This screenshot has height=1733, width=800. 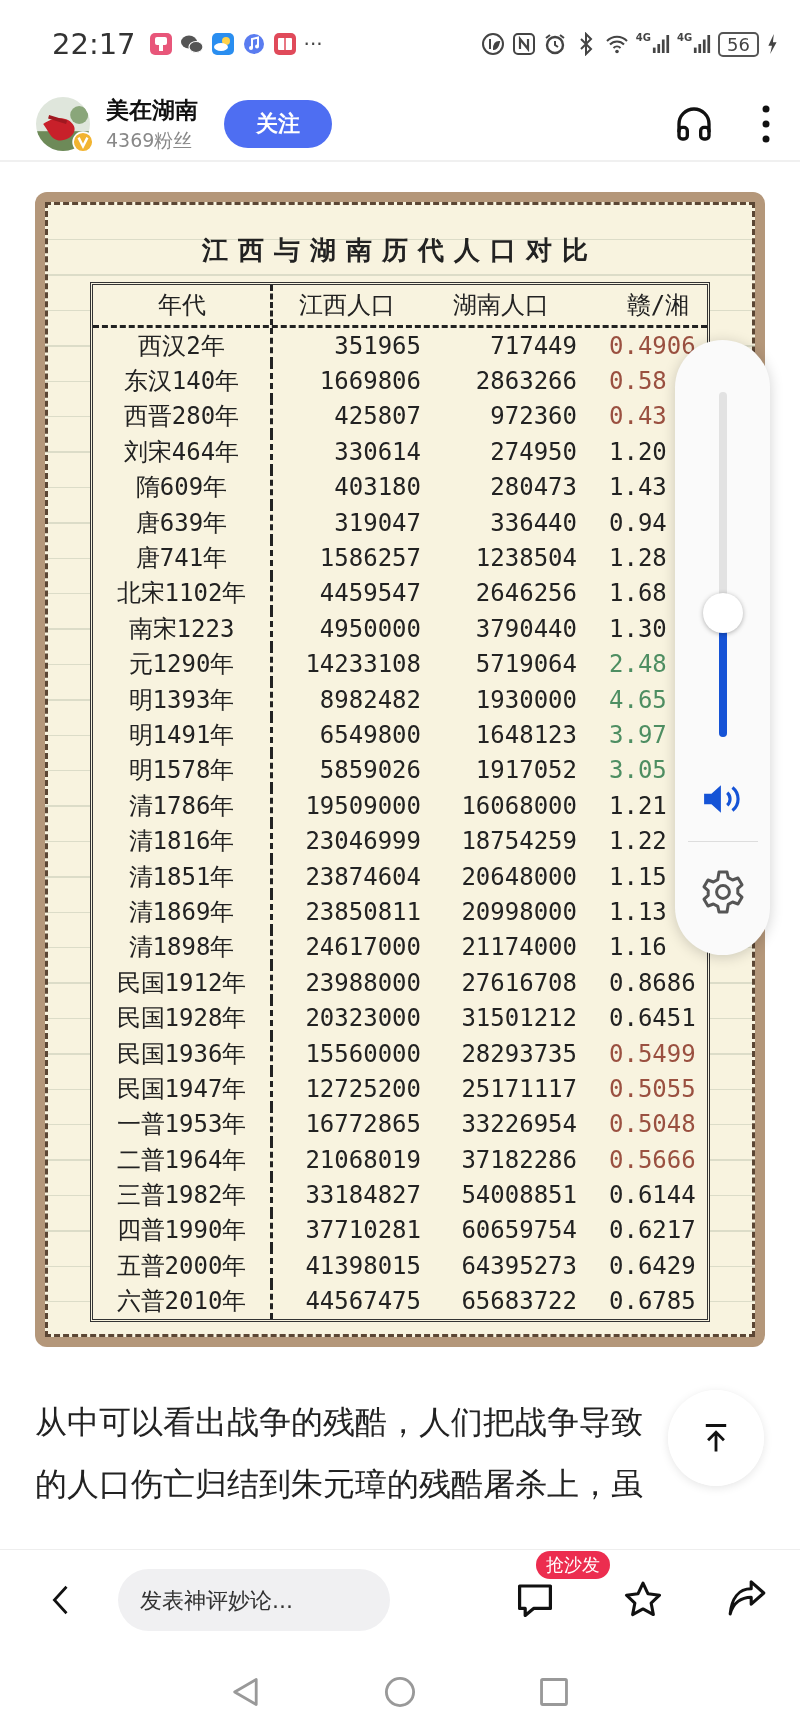 What do you see at coordinates (652, 982) in the screenshot?
I see `table-cell: 0.8686` at bounding box center [652, 982].